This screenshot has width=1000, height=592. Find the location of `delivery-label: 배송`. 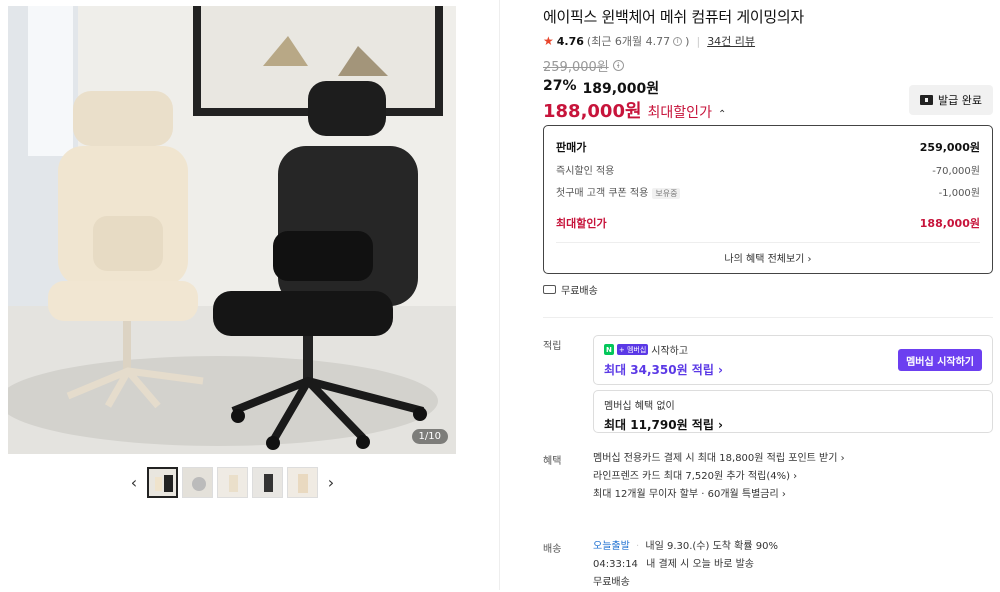

delivery-label: 배송 is located at coordinates (552, 549).